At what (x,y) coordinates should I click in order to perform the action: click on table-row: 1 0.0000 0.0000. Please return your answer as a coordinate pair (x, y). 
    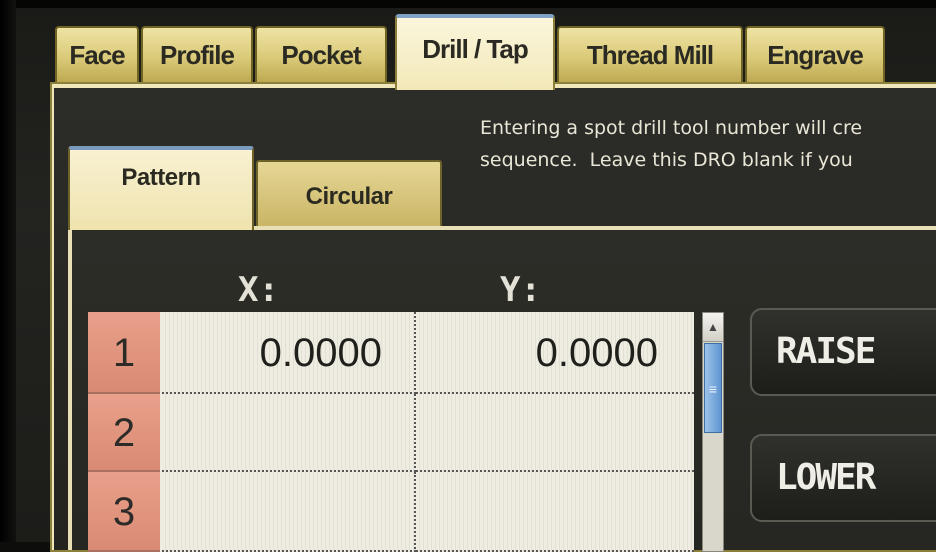
    Looking at the image, I should click on (391, 353).